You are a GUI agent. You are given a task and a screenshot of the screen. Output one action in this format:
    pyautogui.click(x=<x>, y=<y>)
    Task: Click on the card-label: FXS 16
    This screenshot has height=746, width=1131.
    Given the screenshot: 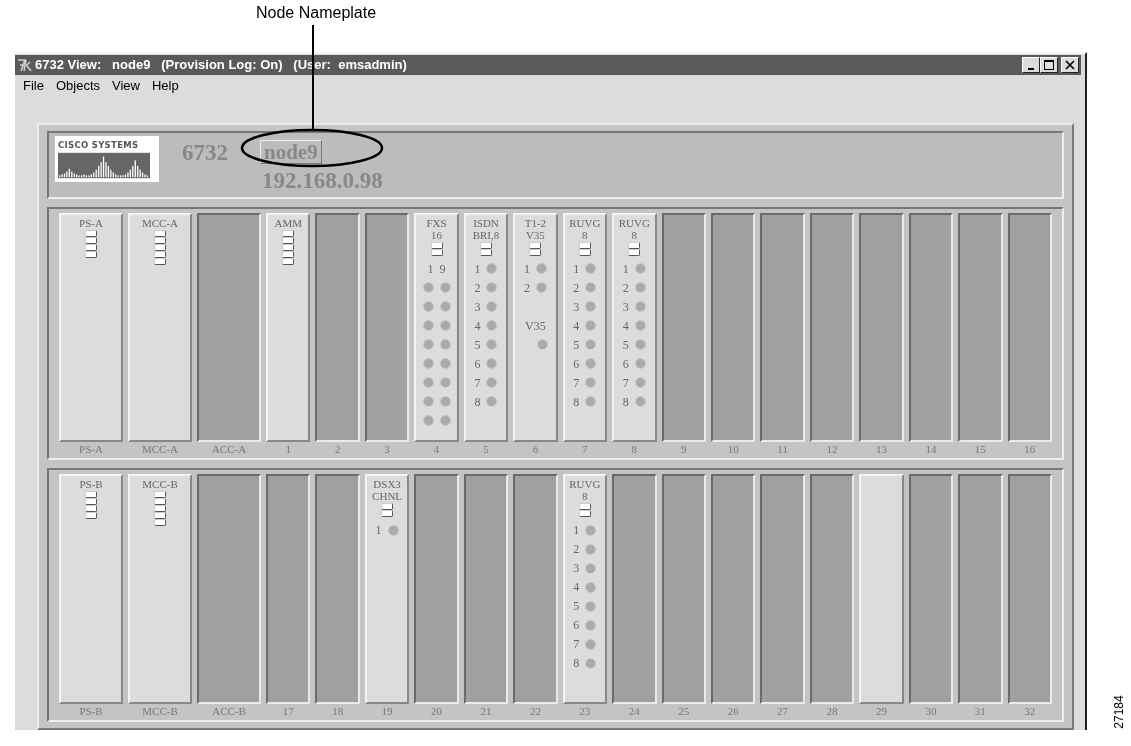 What is the action you would take?
    pyautogui.click(x=436, y=228)
    